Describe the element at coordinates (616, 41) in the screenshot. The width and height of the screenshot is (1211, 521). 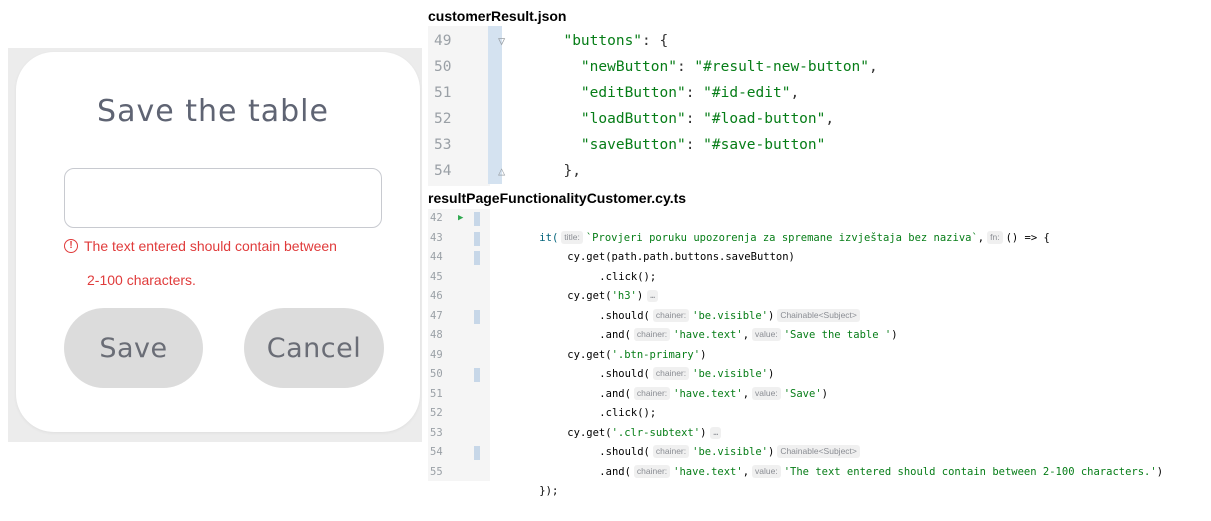
I see `code-text: "buttons": {` at that location.